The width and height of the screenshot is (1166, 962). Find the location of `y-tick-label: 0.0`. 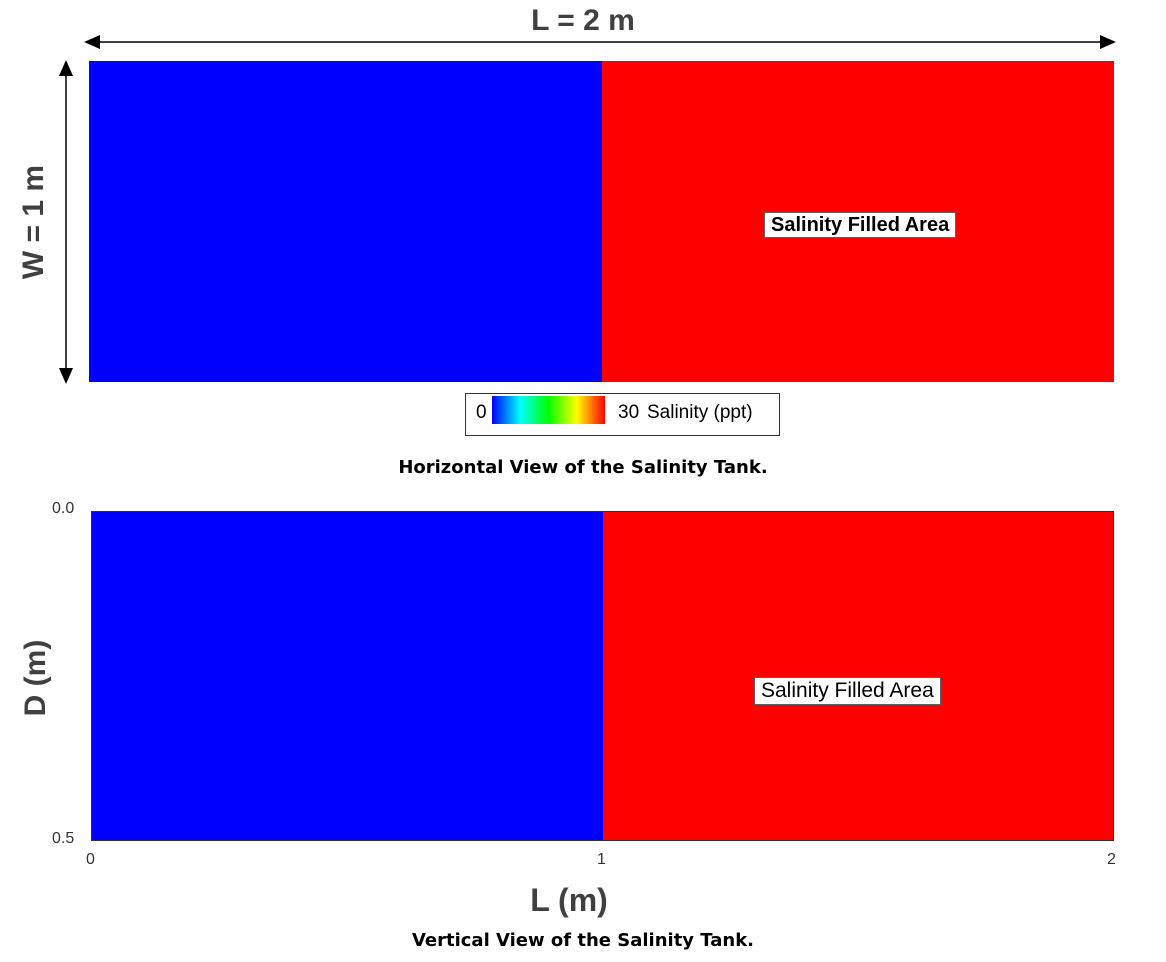

y-tick-label: 0.0 is located at coordinates (63, 508).